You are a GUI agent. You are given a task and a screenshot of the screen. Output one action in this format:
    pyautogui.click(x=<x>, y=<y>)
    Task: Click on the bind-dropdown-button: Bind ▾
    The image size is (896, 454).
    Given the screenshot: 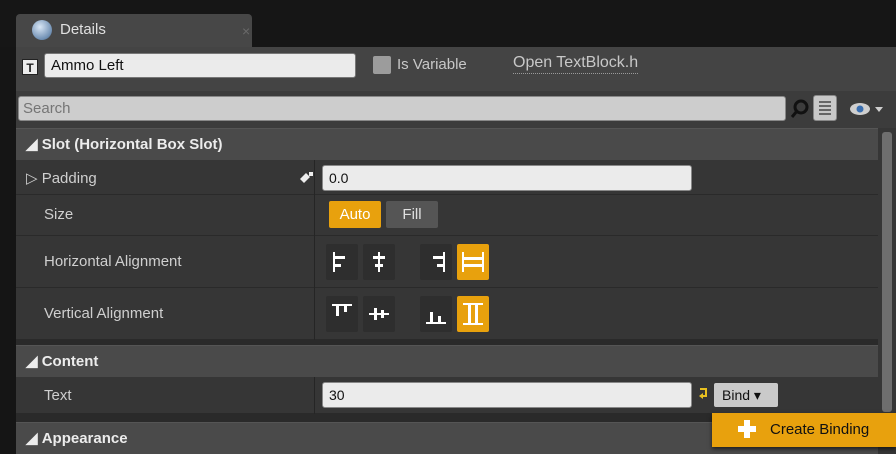 What is the action you would take?
    pyautogui.click(x=746, y=395)
    